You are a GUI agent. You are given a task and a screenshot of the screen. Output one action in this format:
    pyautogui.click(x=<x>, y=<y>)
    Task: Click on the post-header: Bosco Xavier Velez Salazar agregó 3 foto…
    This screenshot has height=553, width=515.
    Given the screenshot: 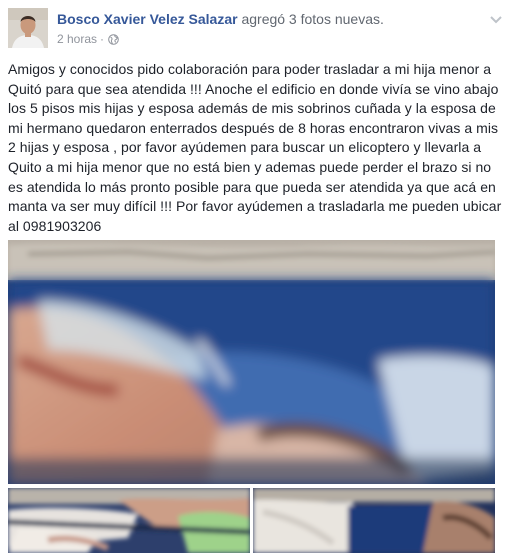 What is the action you would take?
    pyautogui.click(x=257, y=30)
    